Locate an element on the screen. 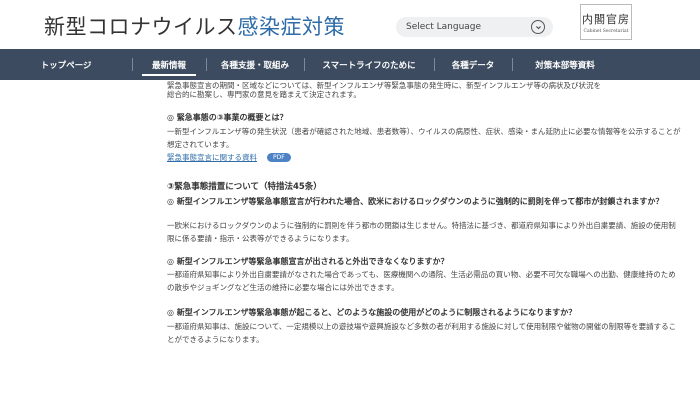  nav-item-latest: 最新情報 is located at coordinates (169, 64).